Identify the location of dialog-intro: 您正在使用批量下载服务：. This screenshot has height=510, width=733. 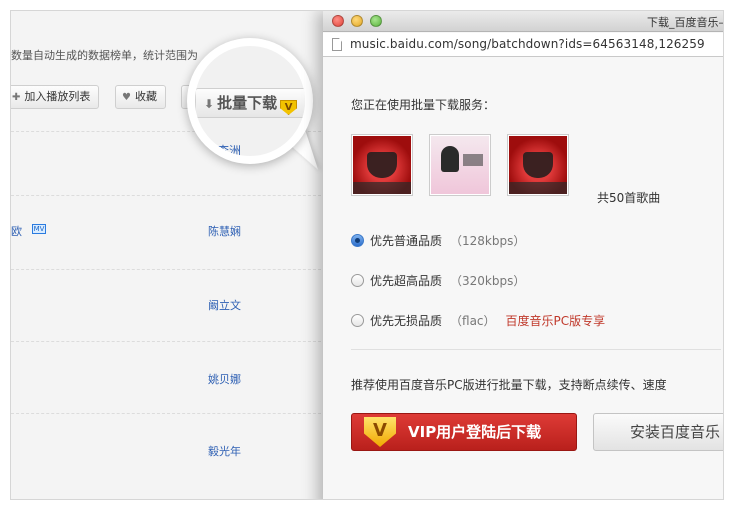
(423, 105).